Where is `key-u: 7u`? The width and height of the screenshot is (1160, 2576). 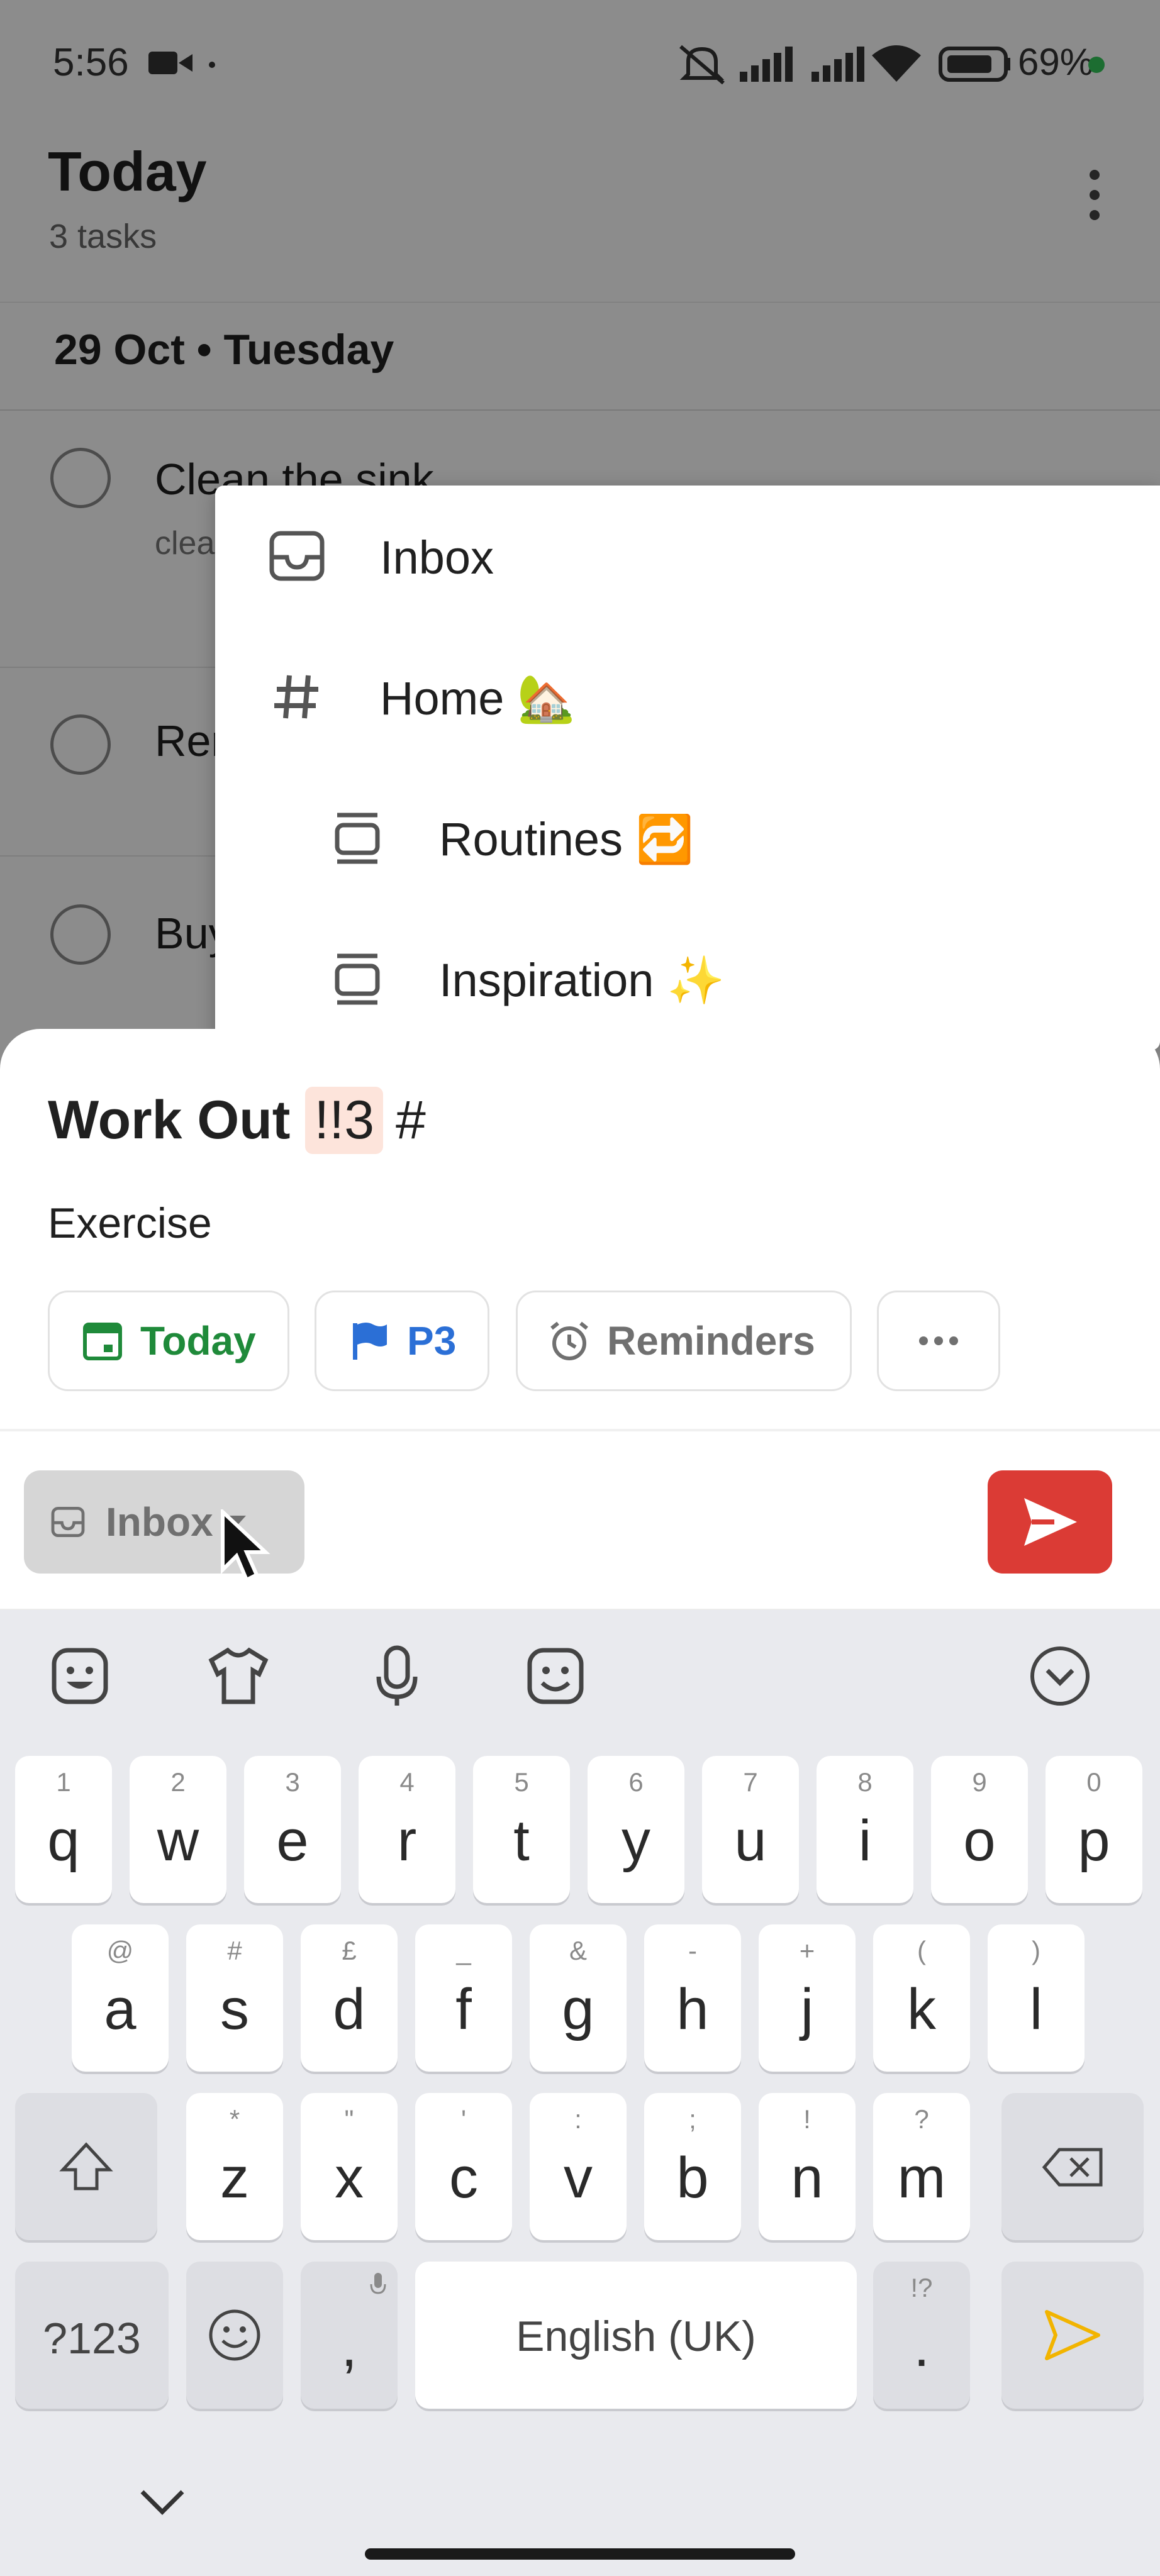
key-u: 7u is located at coordinates (750, 1829).